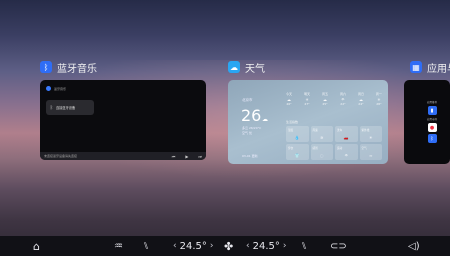 This screenshot has width=450, height=256. What do you see at coordinates (378, 99) in the screenshot?
I see `forecast-day: 周一 ☀ 28°` at bounding box center [378, 99].